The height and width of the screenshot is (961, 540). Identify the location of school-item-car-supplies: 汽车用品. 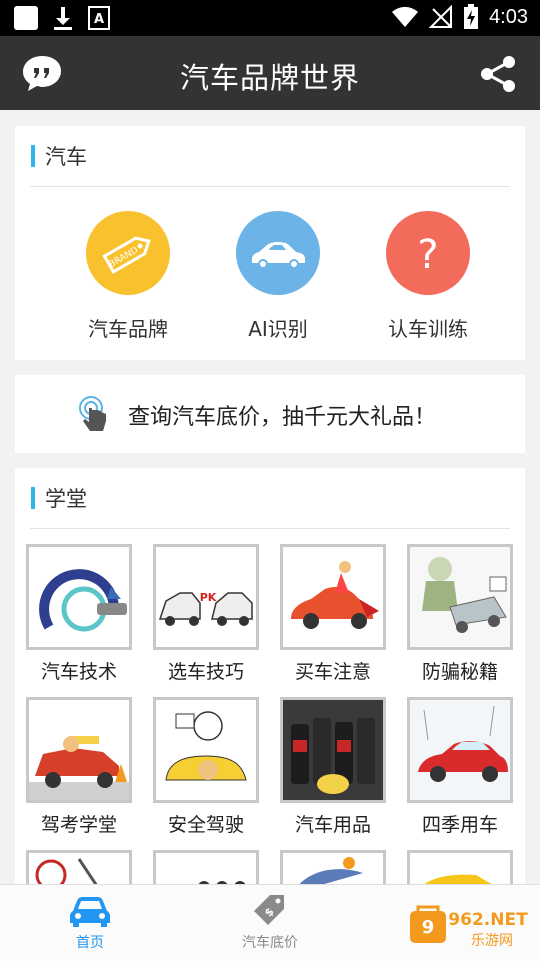
(333, 767).